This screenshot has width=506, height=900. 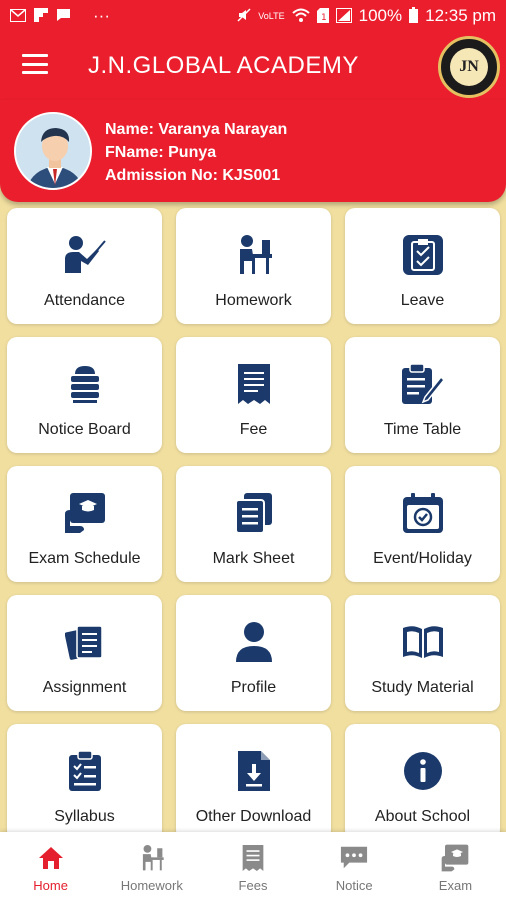 What do you see at coordinates (50, 885) in the screenshot?
I see `nav-label: Home` at bounding box center [50, 885].